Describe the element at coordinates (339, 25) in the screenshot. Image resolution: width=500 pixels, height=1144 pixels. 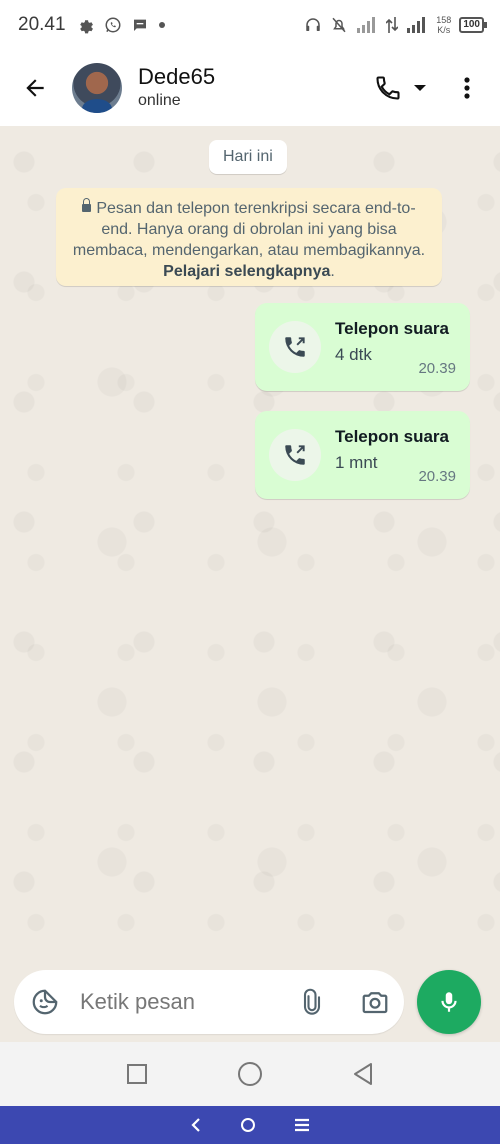
I see `mute-icon` at that location.